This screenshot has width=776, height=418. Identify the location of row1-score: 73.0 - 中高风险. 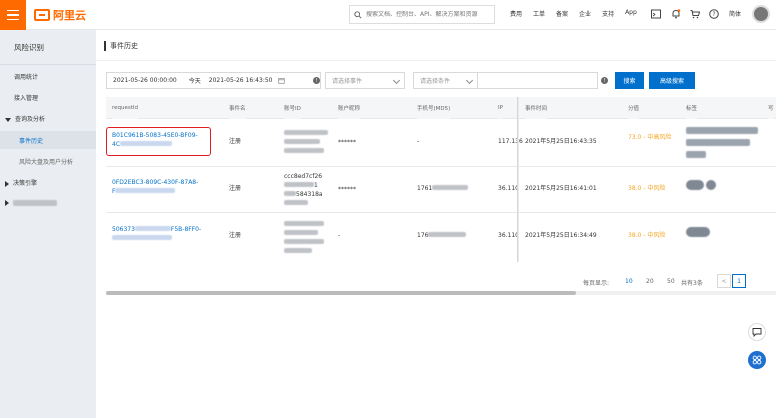
(650, 137).